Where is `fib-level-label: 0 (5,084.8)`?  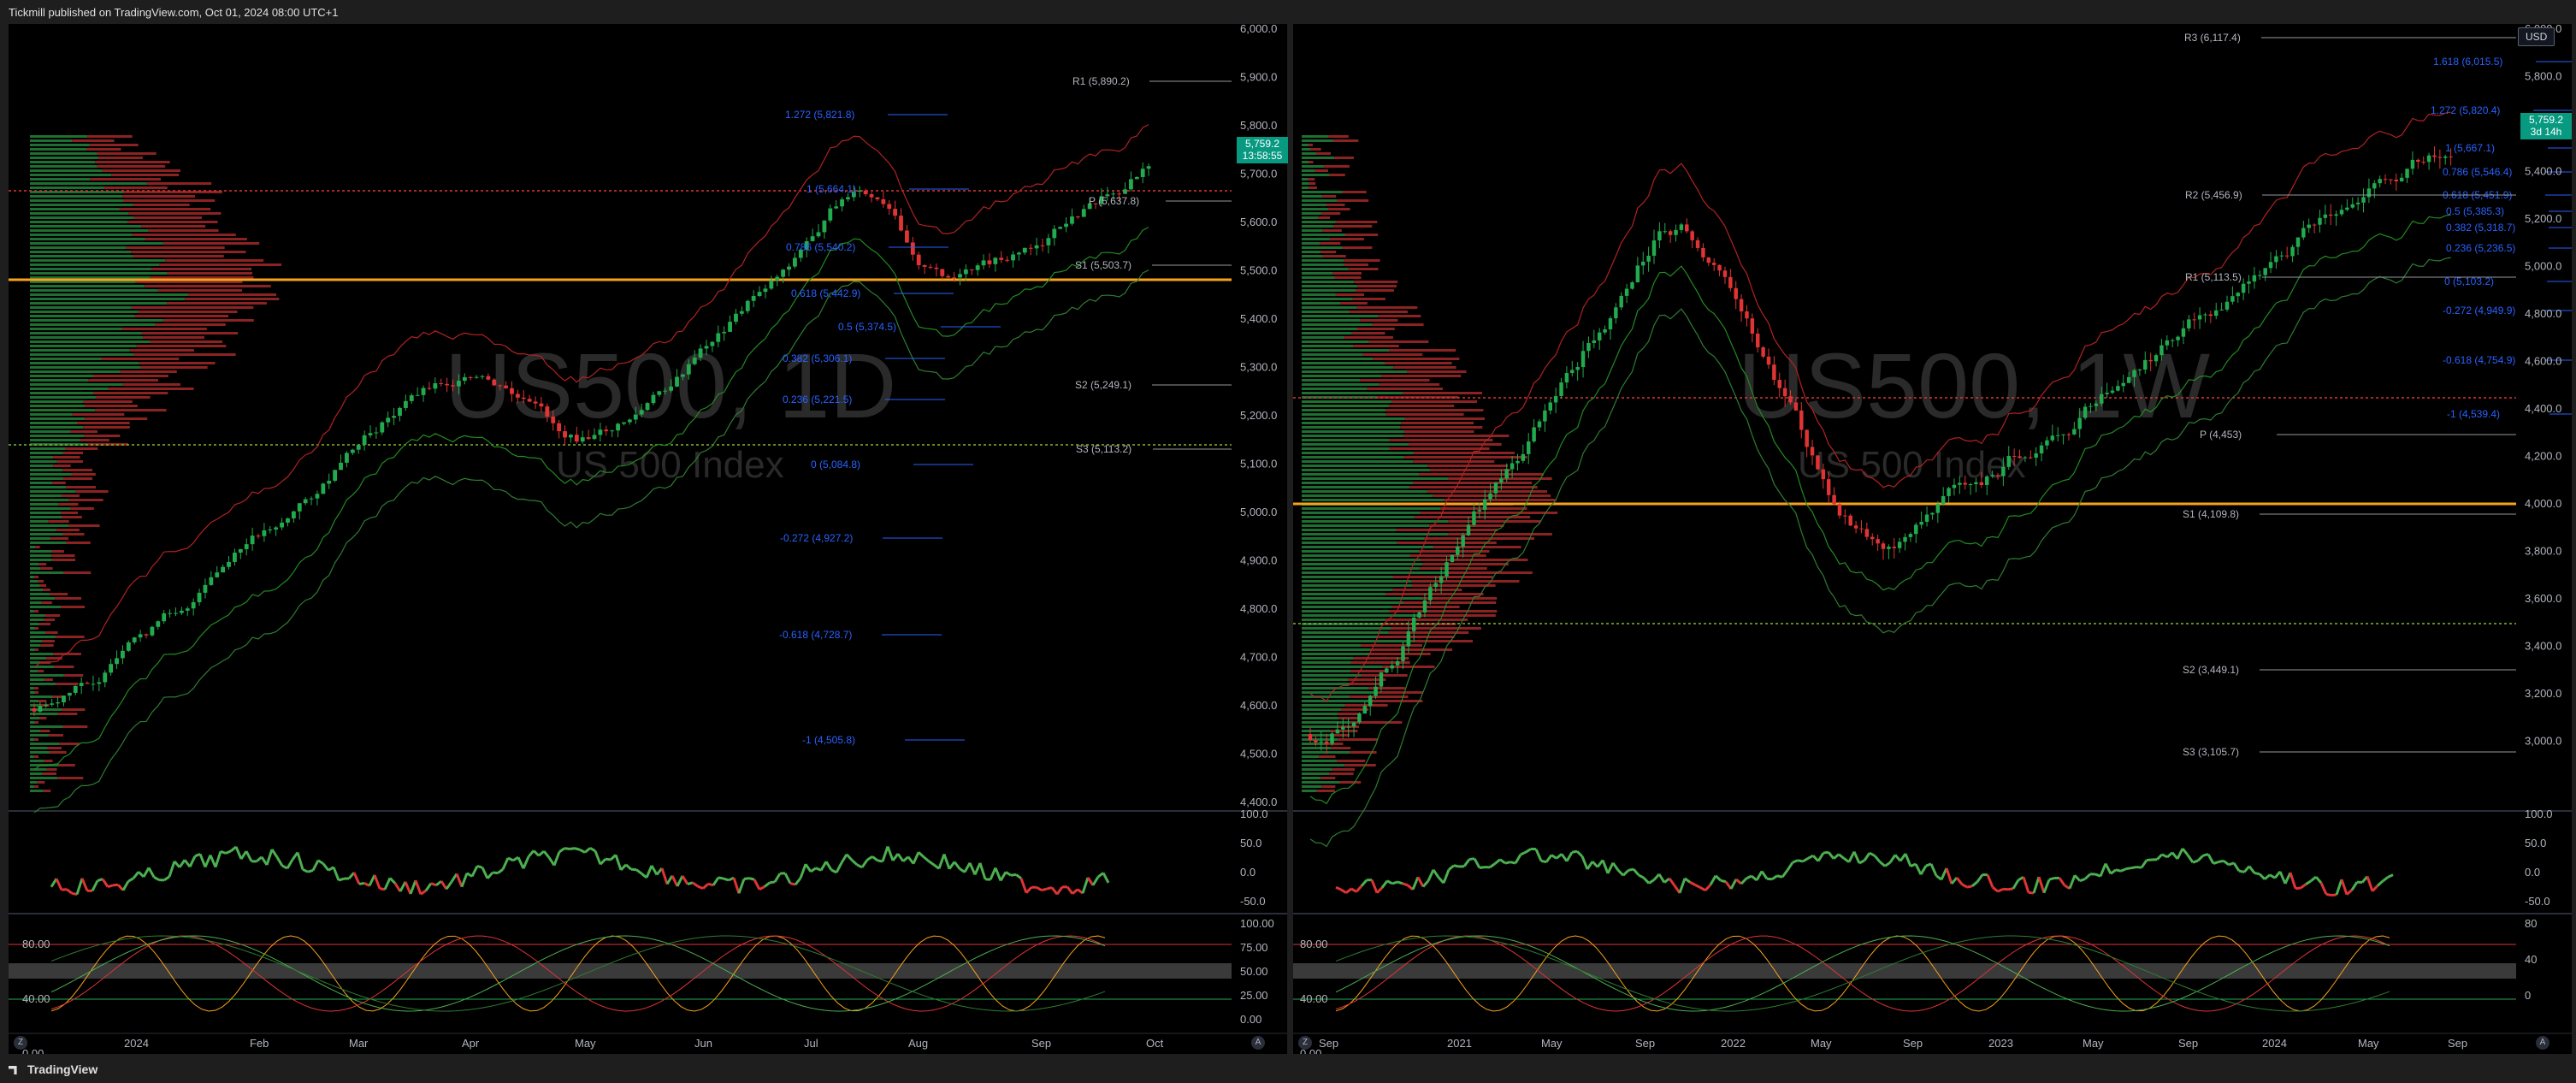 fib-level-label: 0 (5,084.8) is located at coordinates (835, 464).